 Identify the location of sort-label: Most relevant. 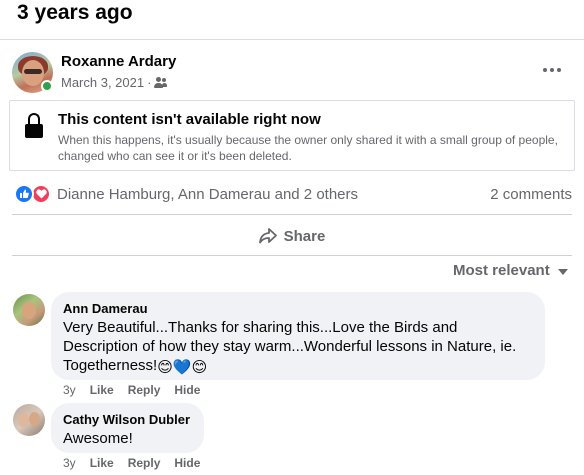
(501, 270).